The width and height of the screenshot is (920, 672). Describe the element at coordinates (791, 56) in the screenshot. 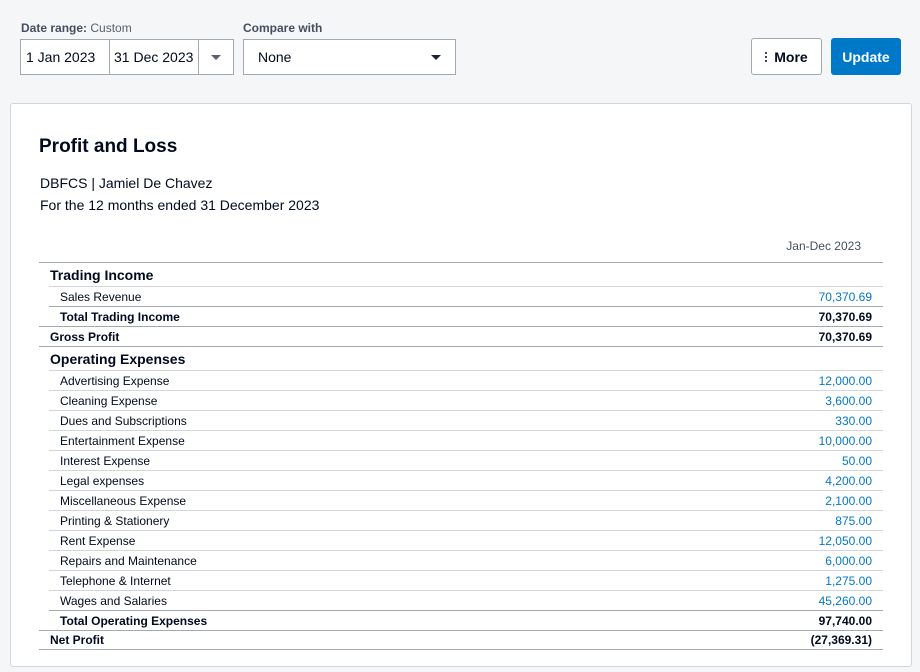

I see `more-button-label: More` at that location.